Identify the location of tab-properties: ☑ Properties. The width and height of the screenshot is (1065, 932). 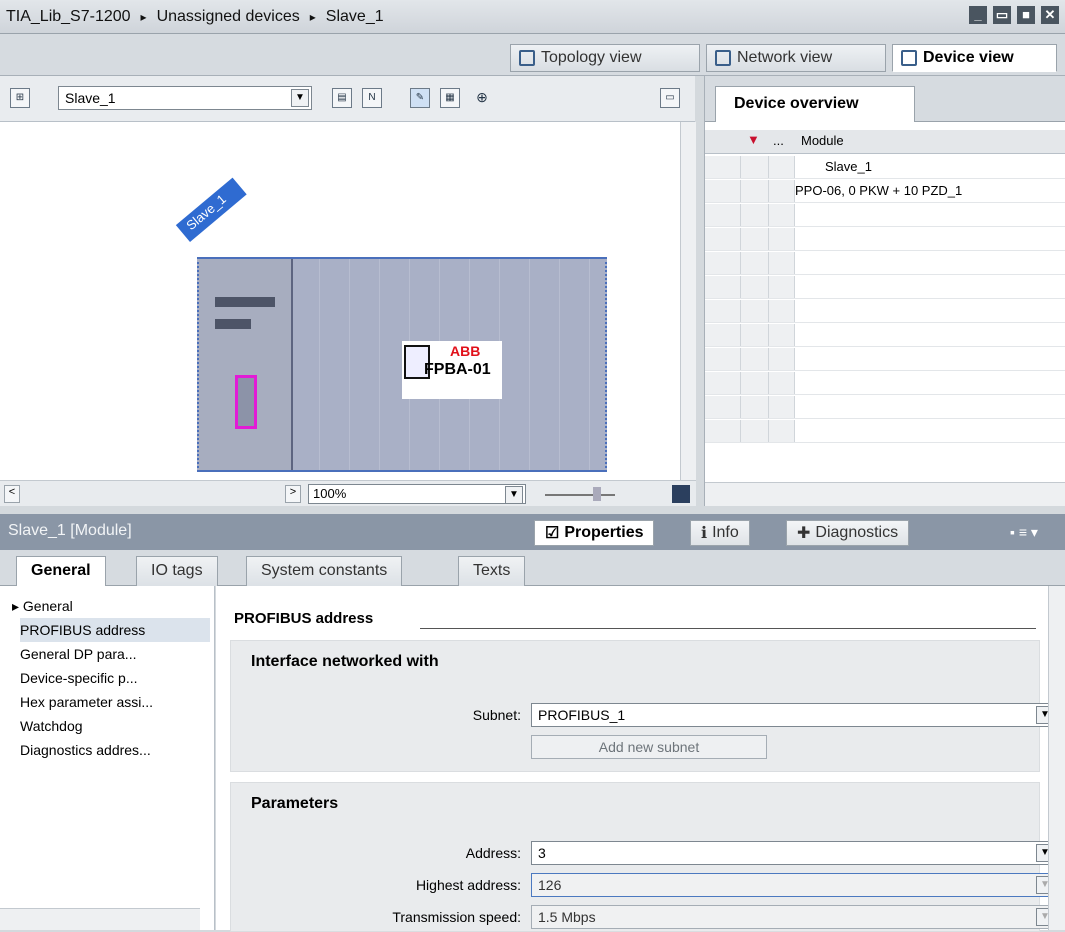
(594, 533).